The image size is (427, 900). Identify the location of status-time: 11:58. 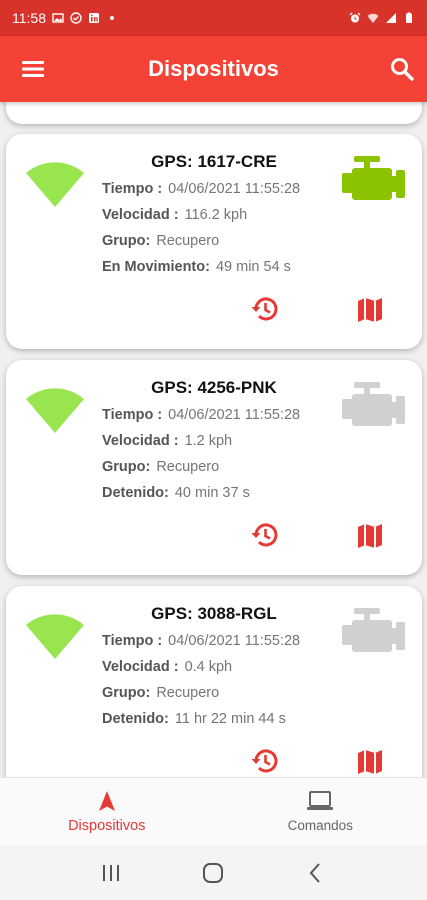
(29, 18).